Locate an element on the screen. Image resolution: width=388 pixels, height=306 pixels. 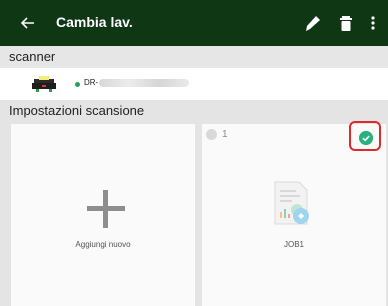
page-title: Cambia lav. is located at coordinates (94, 22).